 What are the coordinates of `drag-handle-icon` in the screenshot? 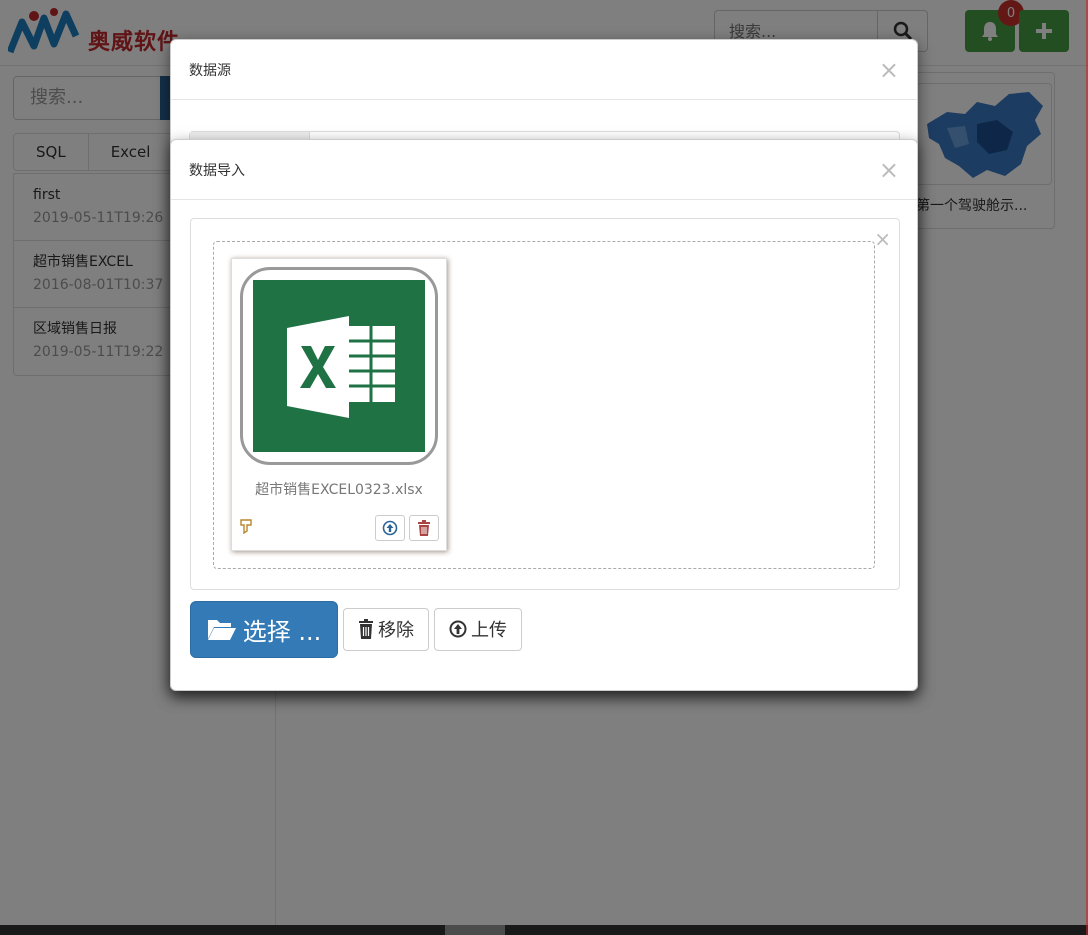 It's located at (246, 526).